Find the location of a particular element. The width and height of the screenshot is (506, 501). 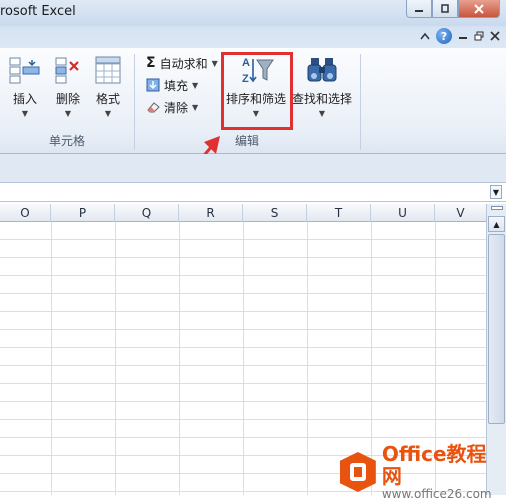

eraser-icon is located at coordinates (153, 107).